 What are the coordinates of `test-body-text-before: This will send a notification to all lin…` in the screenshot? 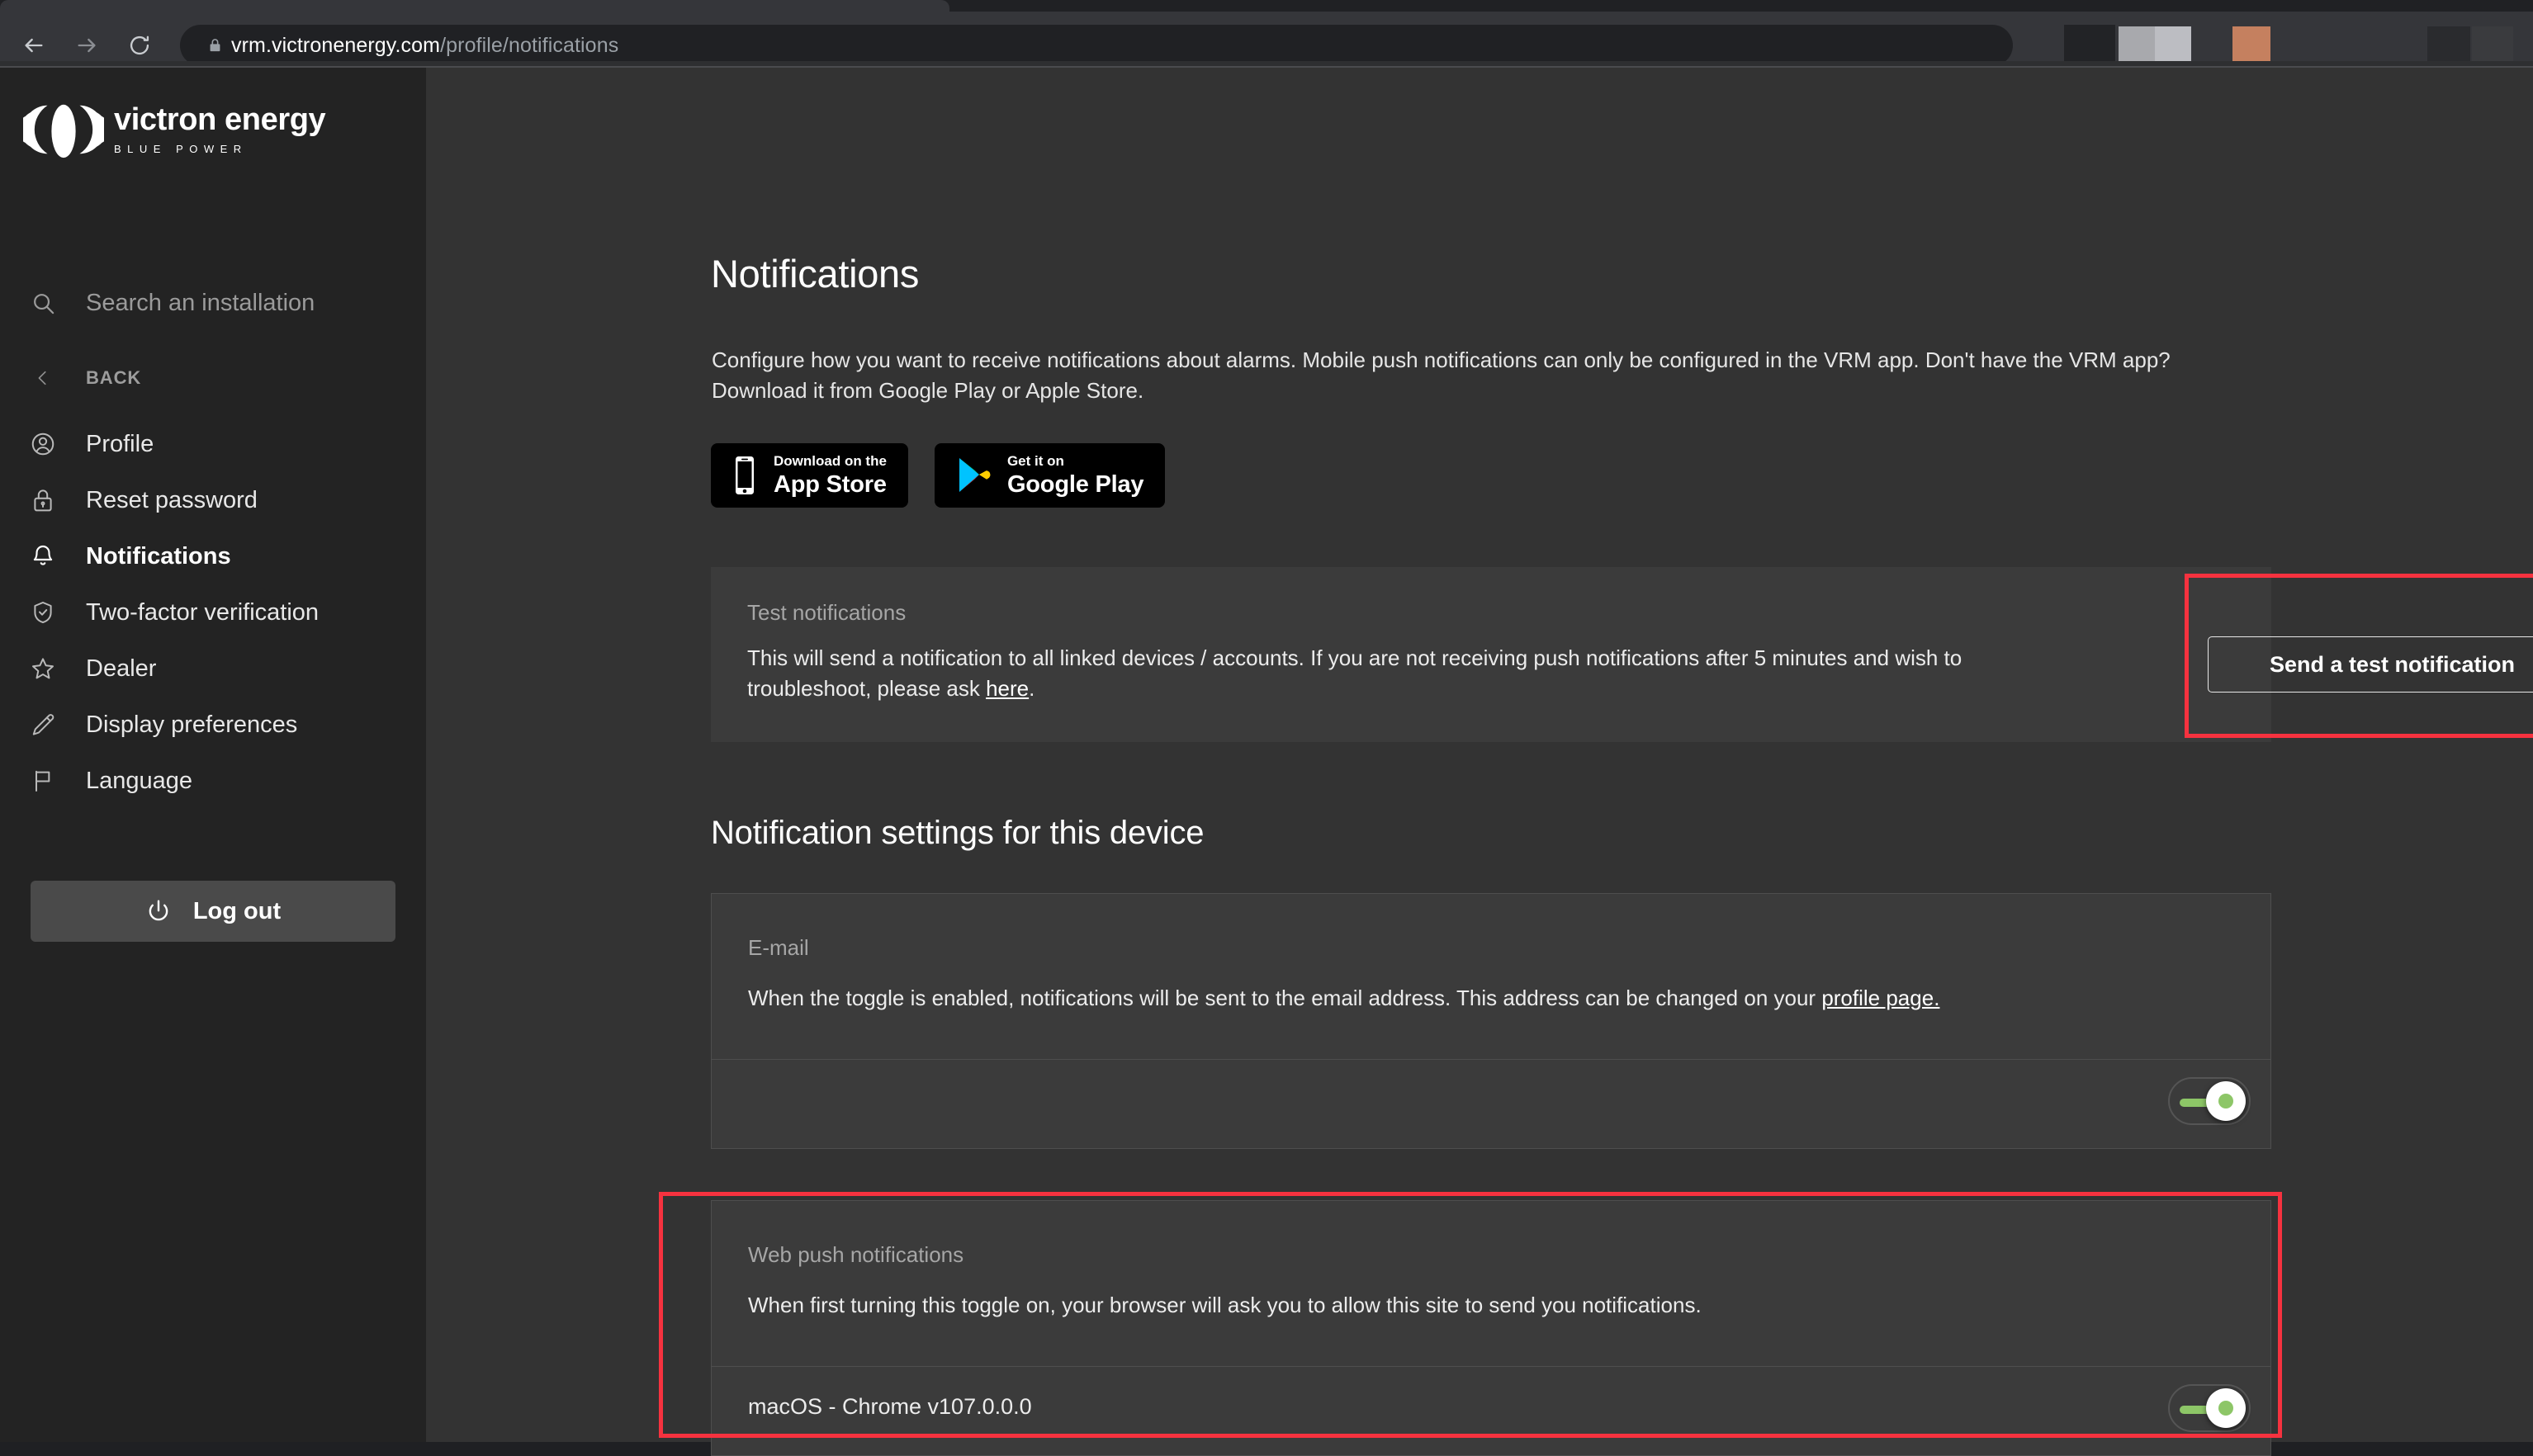 It's located at (1354, 673).